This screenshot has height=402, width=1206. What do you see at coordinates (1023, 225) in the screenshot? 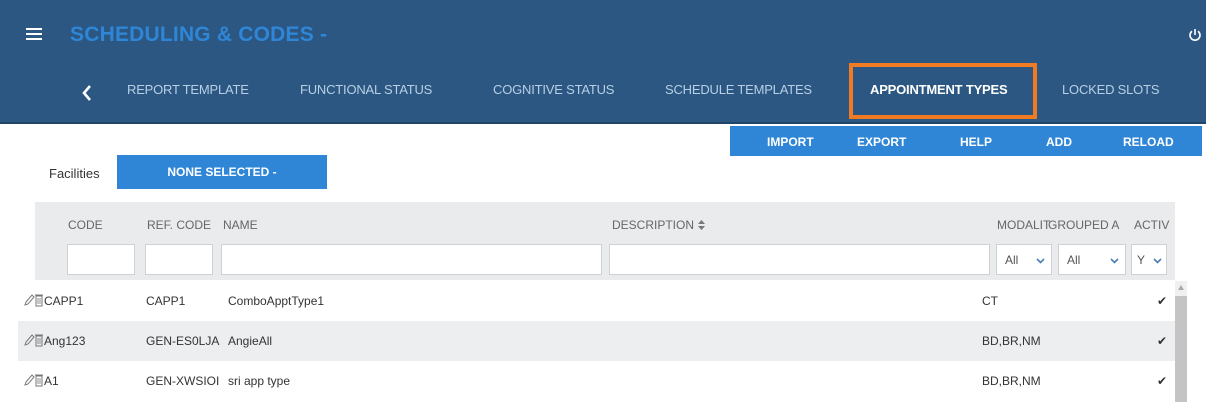
I see `col-header-modality: MODALIT` at bounding box center [1023, 225].